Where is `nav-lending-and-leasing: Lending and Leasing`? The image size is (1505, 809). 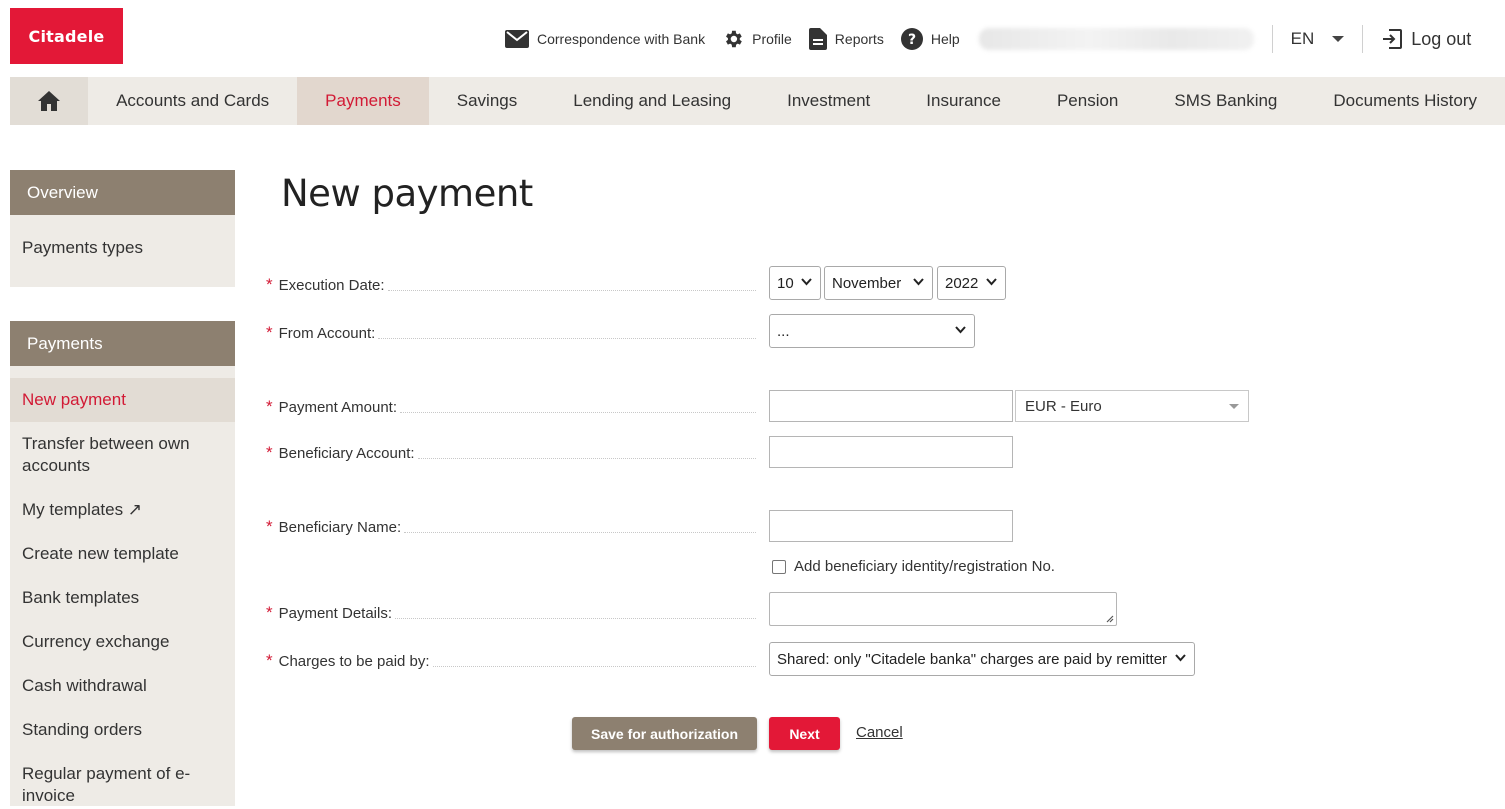
nav-lending-and-leasing: Lending and Leasing is located at coordinates (652, 101).